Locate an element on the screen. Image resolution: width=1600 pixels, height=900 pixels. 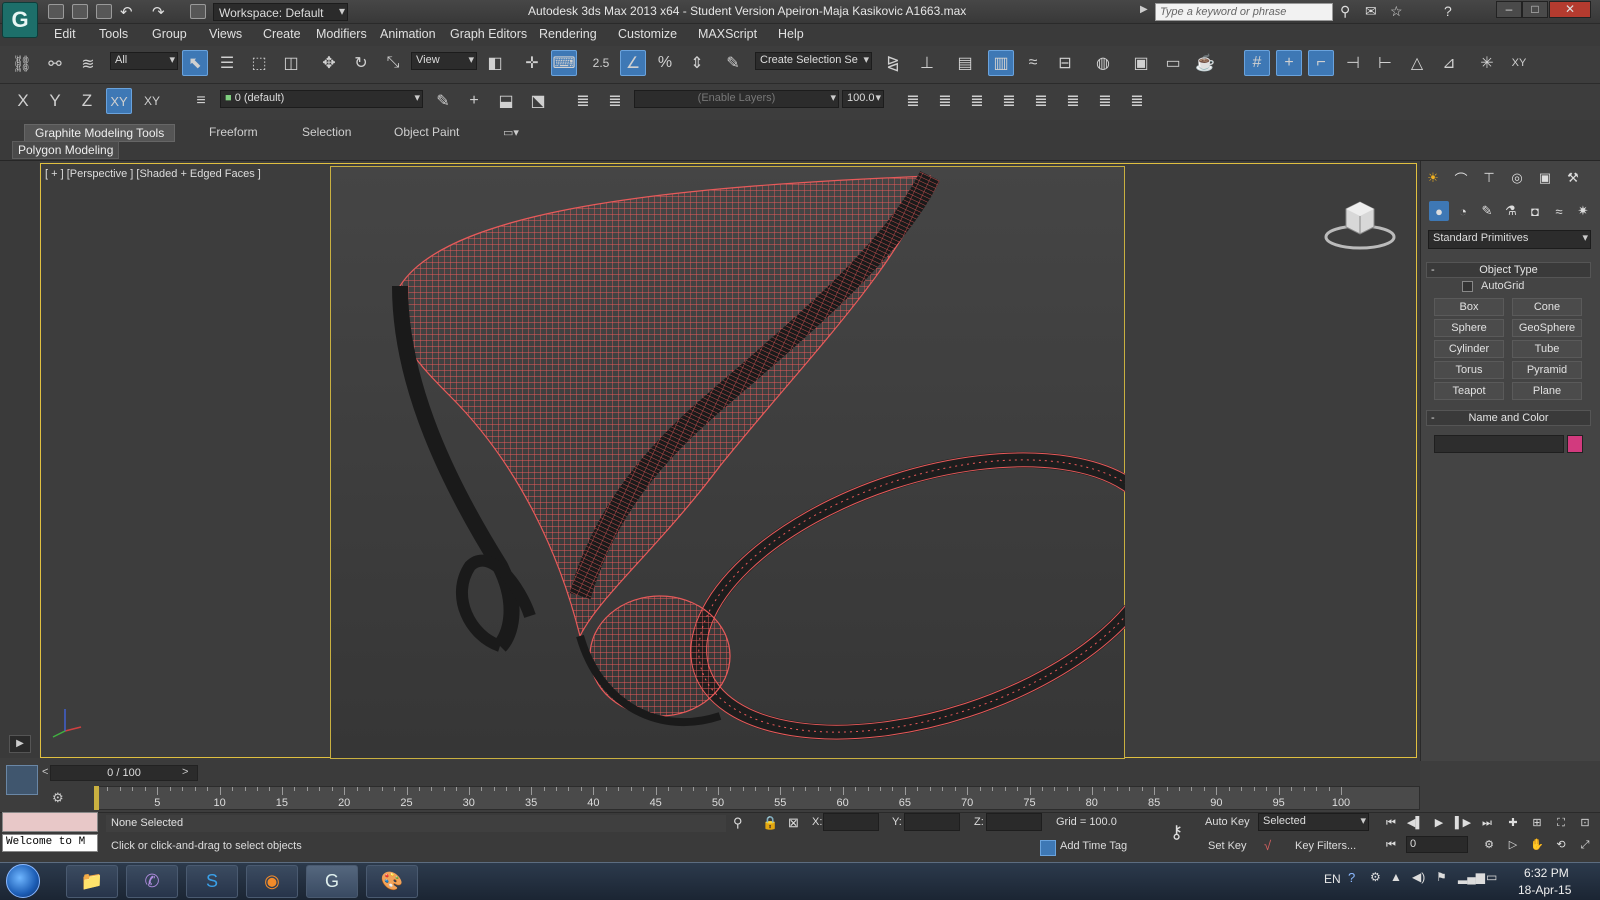
snaps-toggle-icon: 2.5 is located at coordinates (601, 63).